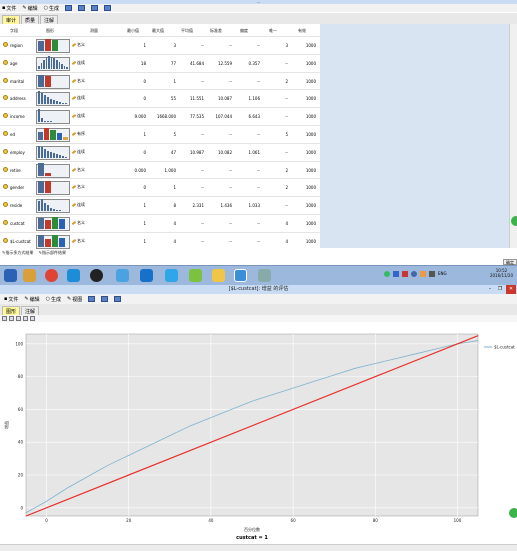  Describe the element at coordinates (187, 31) in the screenshot. I see `col-mean: 平均值` at that location.